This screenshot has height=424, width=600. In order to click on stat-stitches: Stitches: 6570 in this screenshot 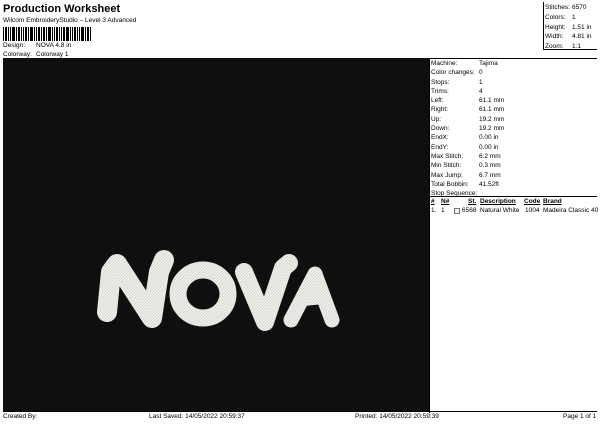, I will do `click(566, 7)`.